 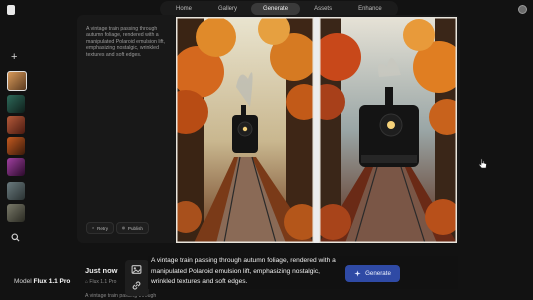 What do you see at coordinates (11, 10) in the screenshot?
I see `app-logo` at bounding box center [11, 10].